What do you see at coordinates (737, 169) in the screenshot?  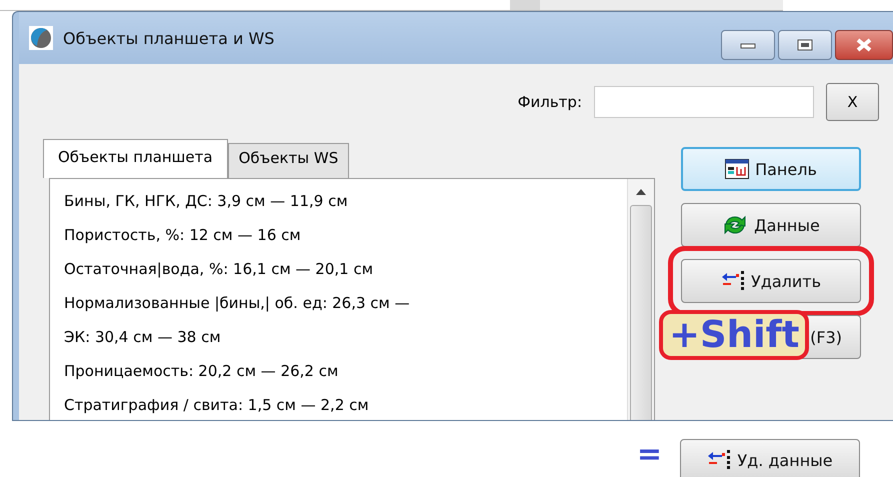 I see `panel-icon` at bounding box center [737, 169].